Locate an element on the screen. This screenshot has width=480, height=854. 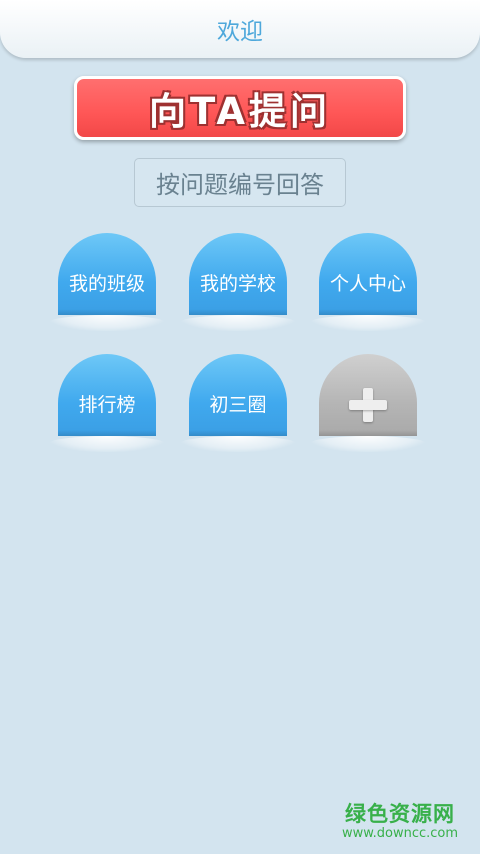
grid-item-grade-circle: 初三圈 is located at coordinates (238, 414).